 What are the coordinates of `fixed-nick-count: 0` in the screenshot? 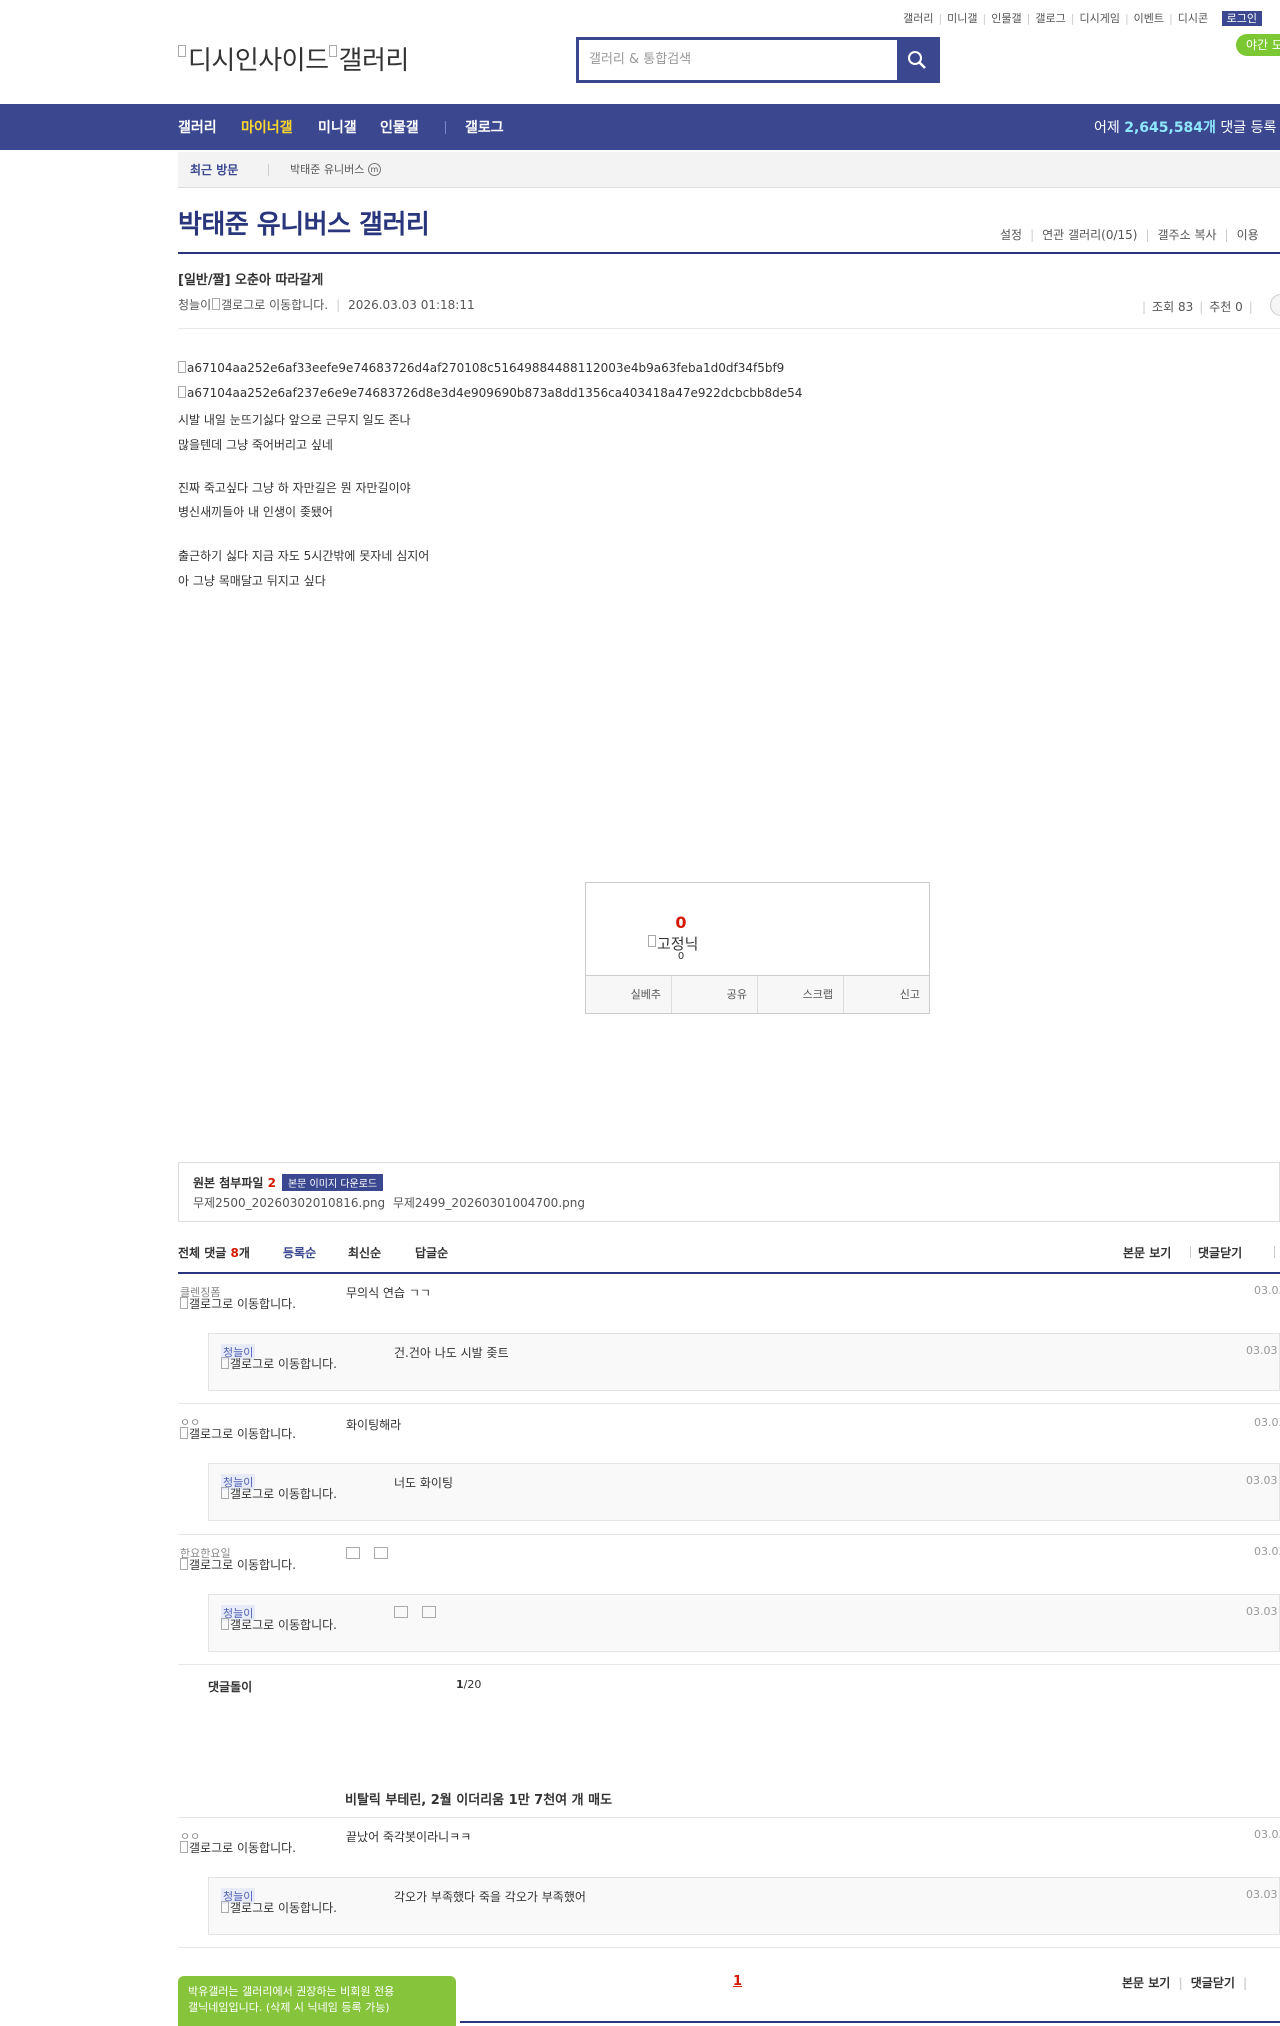 It's located at (681, 956).